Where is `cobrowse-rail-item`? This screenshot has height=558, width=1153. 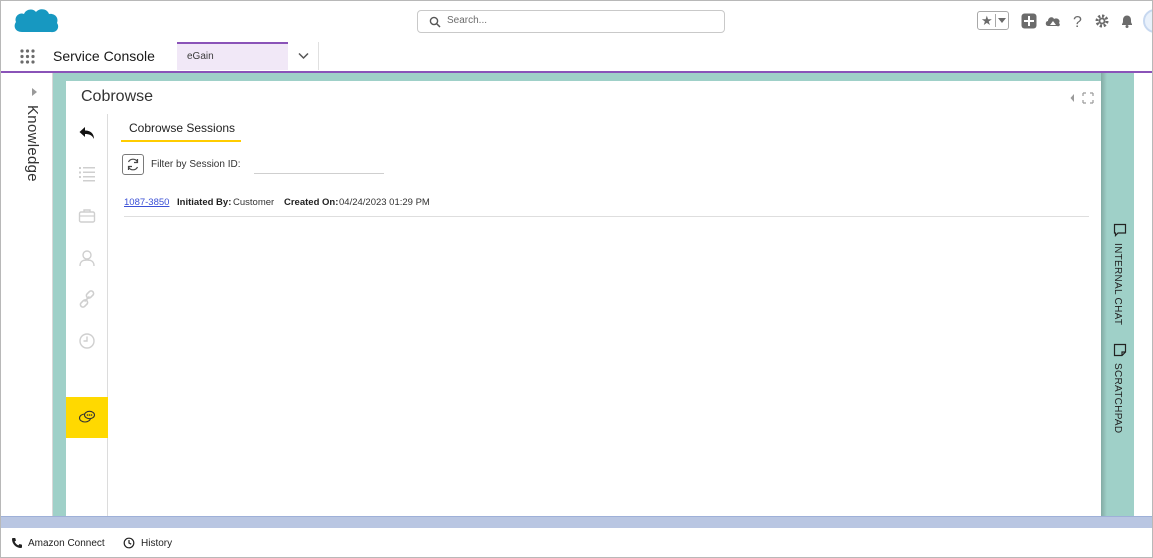
cobrowse-rail-item is located at coordinates (87, 417).